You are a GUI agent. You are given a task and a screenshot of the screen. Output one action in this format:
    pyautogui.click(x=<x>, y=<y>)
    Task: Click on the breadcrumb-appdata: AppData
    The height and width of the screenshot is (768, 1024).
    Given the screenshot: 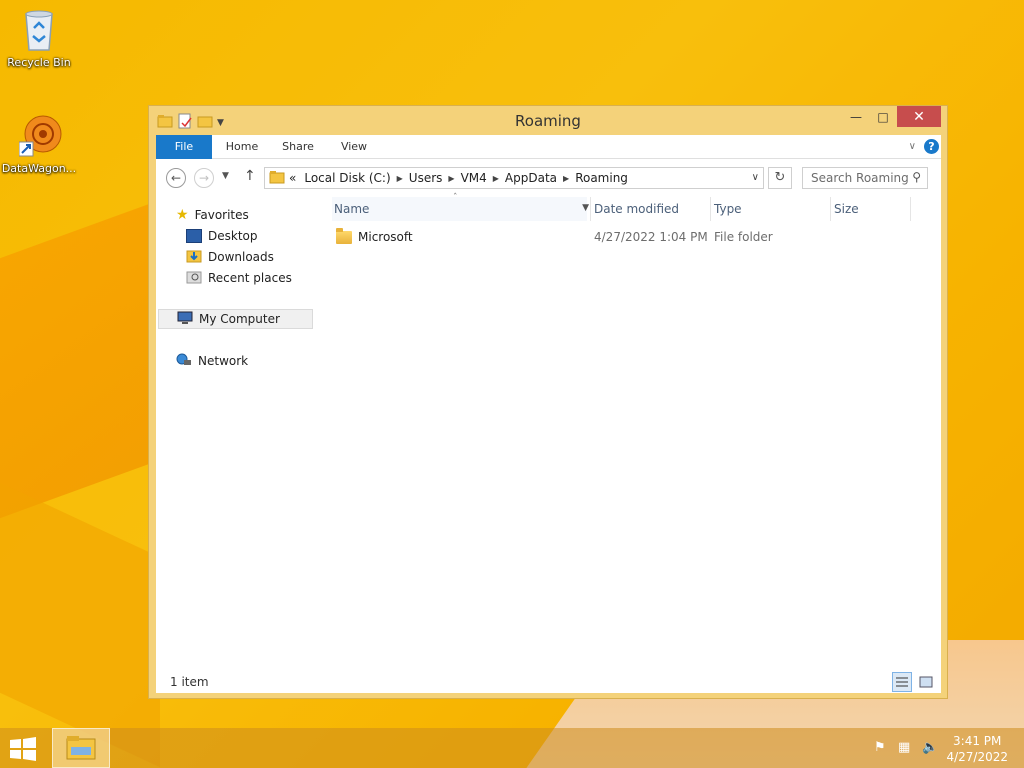 What is the action you would take?
    pyautogui.click(x=531, y=178)
    